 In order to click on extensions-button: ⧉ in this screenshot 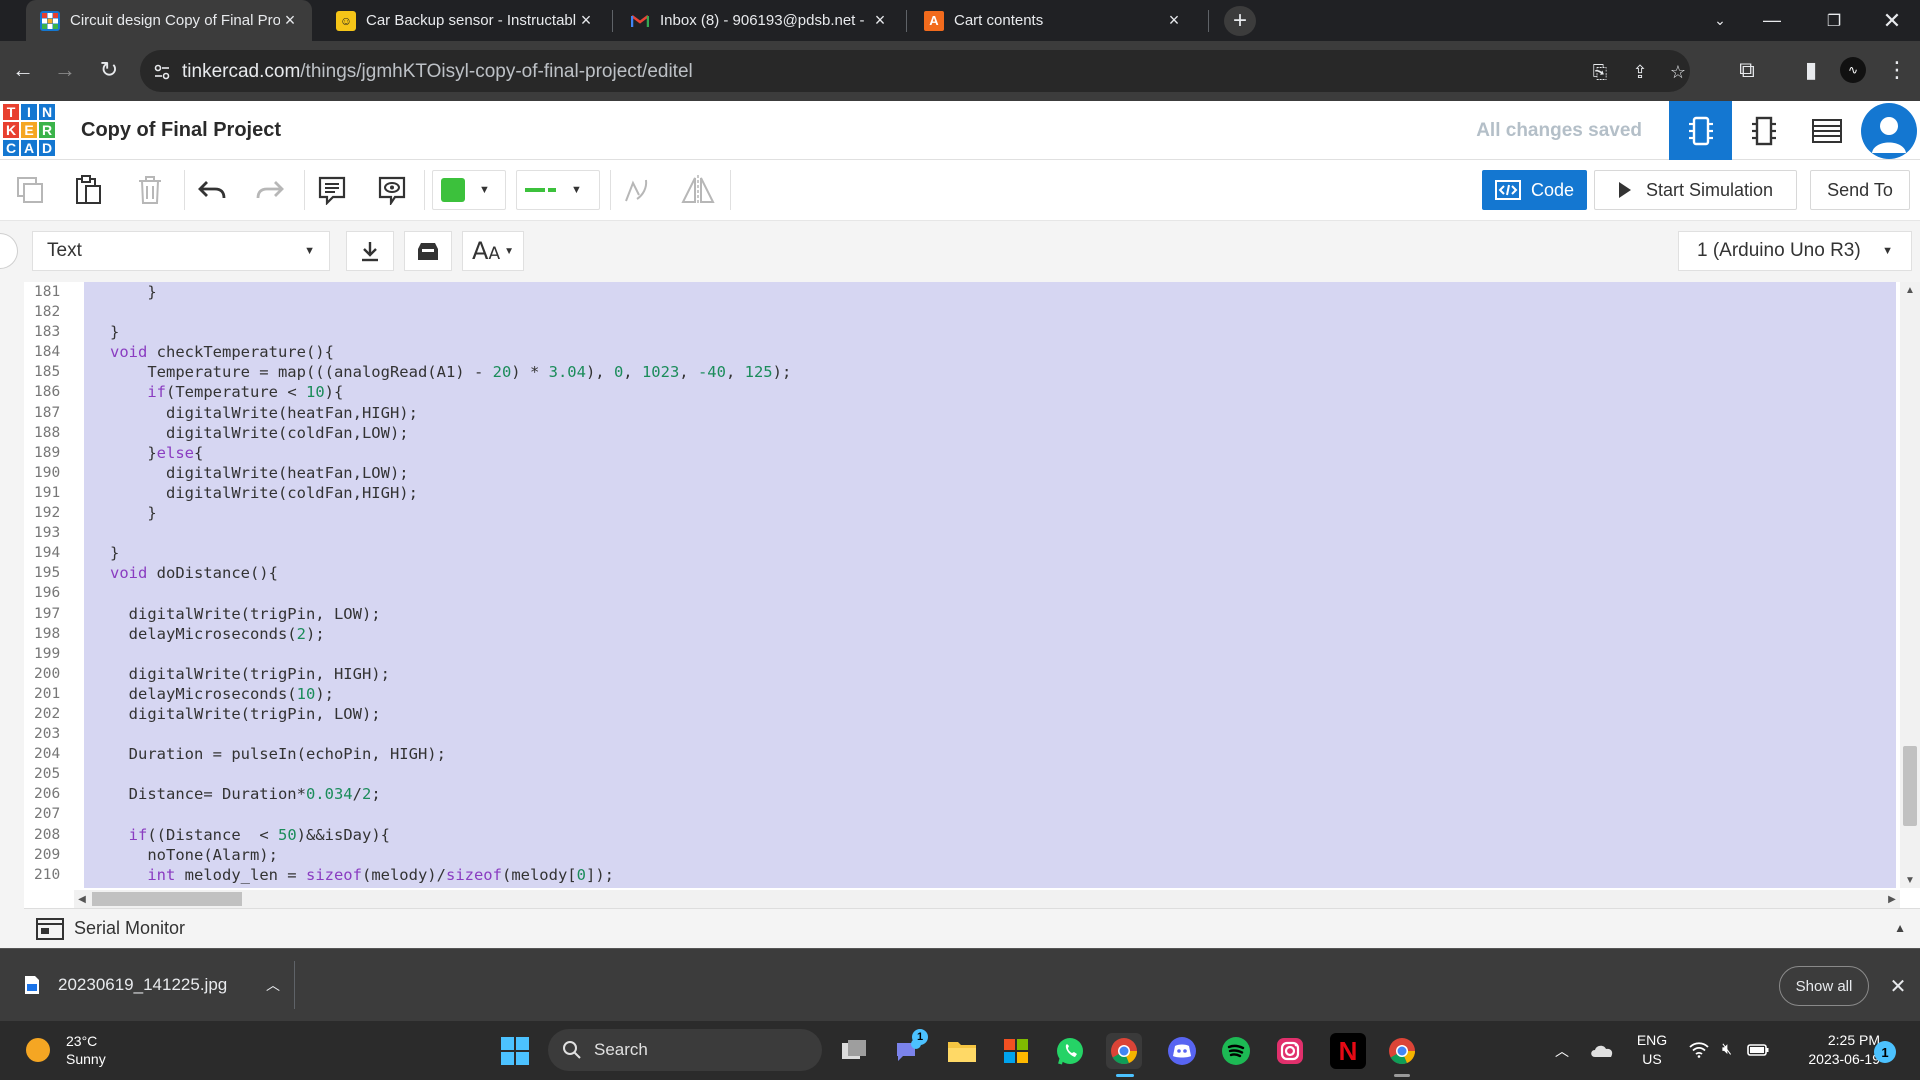, I will do `click(1747, 70)`.